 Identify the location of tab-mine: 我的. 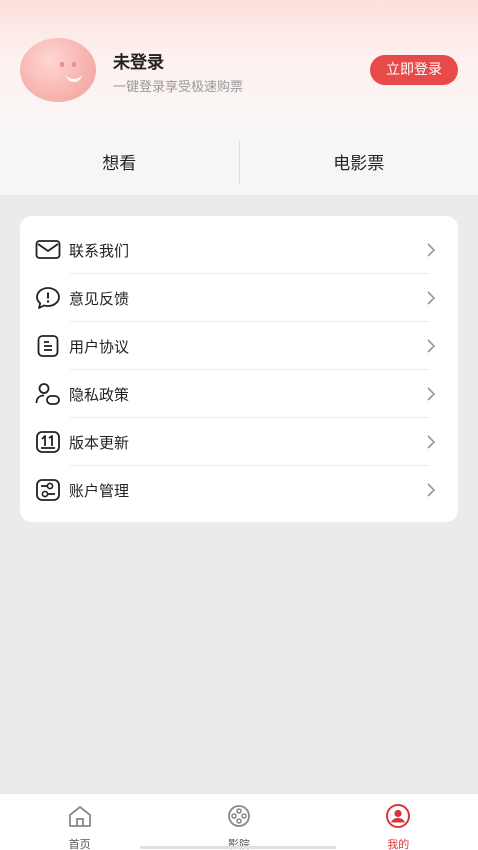
(398, 822).